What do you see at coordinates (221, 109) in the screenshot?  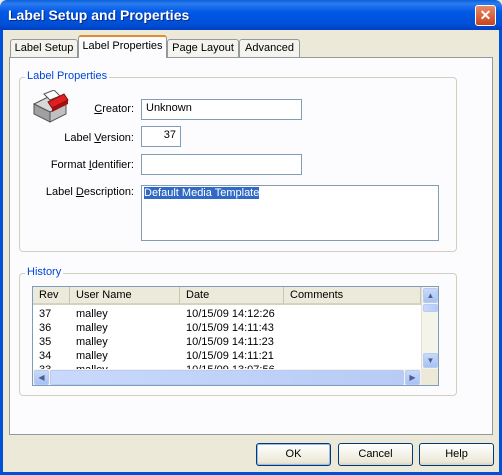 I see `creator-input: Unknown` at bounding box center [221, 109].